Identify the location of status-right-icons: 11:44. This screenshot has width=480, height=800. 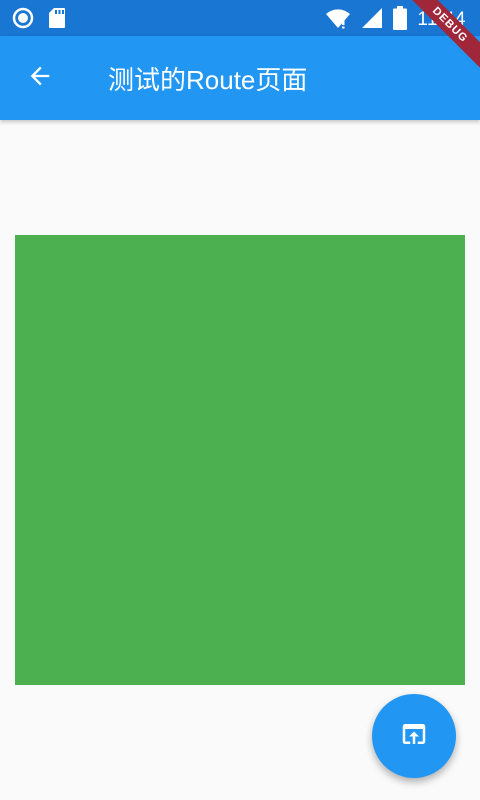
(395, 20).